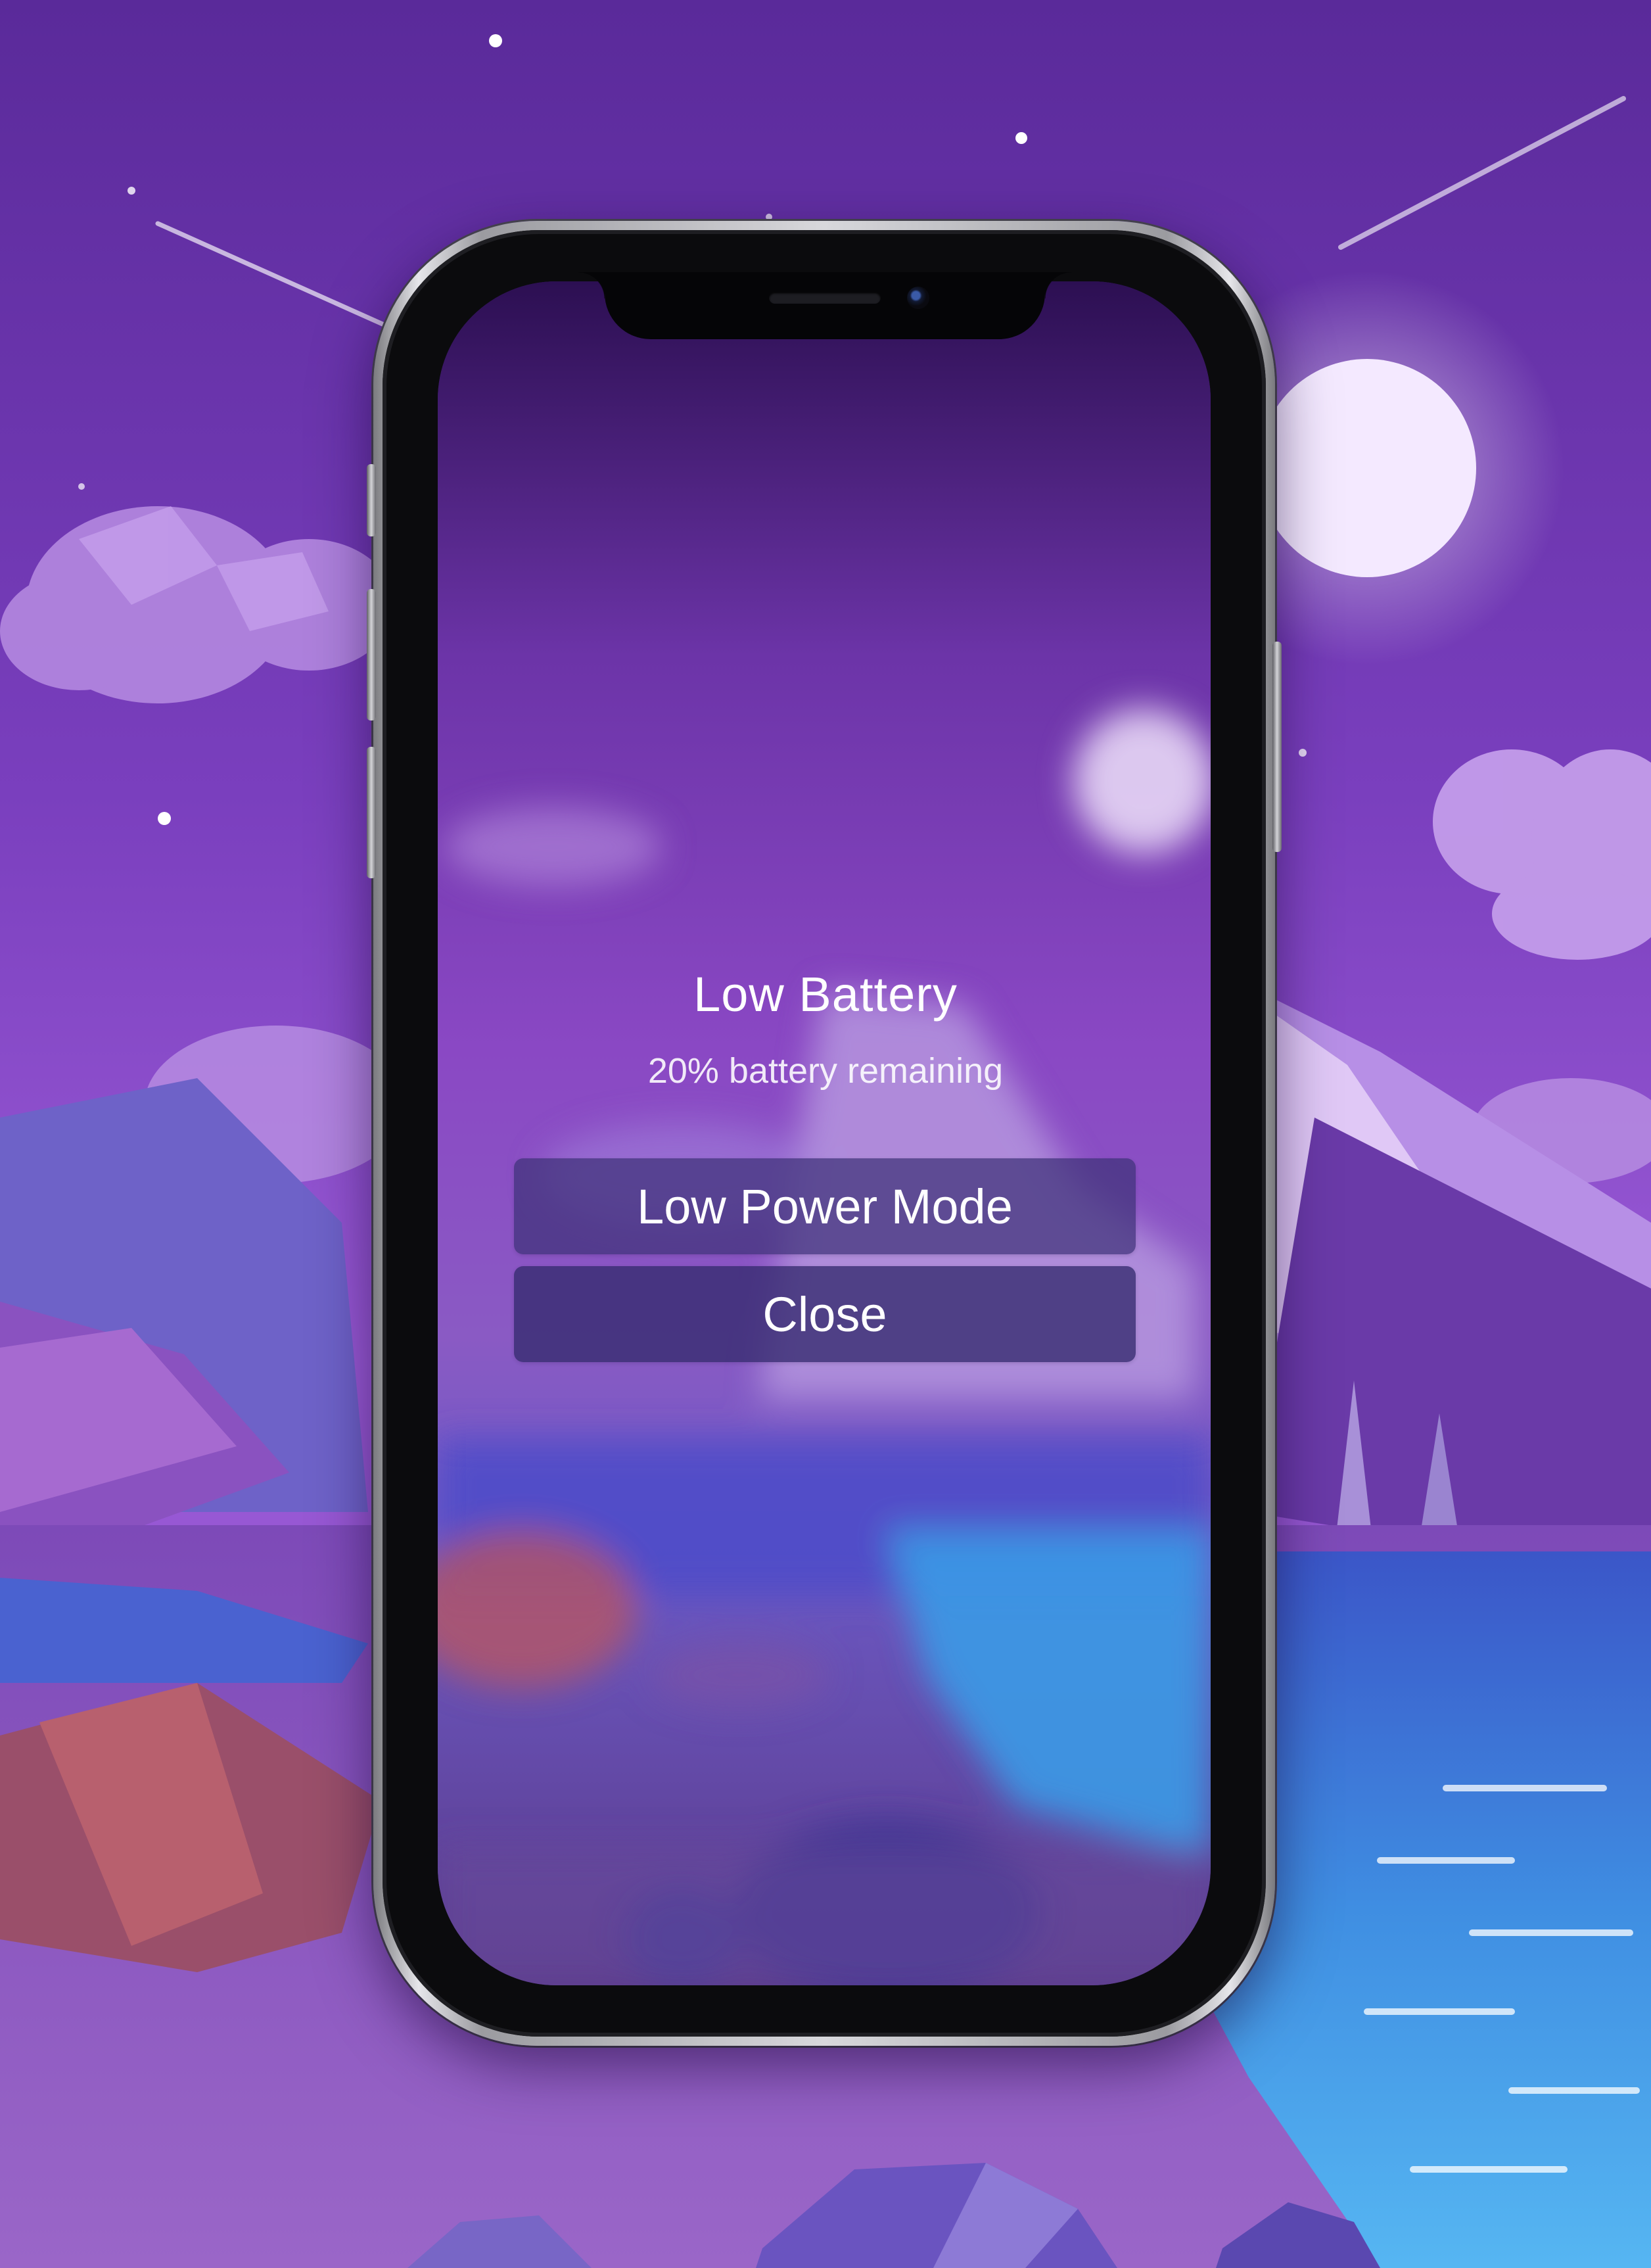  I want to click on volume-up-button, so click(371, 655).